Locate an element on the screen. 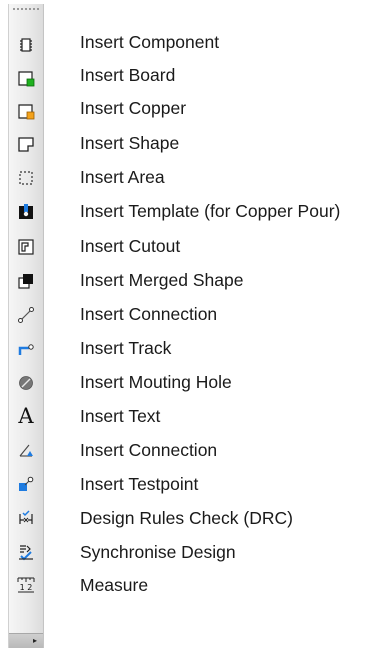 The height and width of the screenshot is (653, 391). measure-glyph: 1 2 is located at coordinates (26, 587).